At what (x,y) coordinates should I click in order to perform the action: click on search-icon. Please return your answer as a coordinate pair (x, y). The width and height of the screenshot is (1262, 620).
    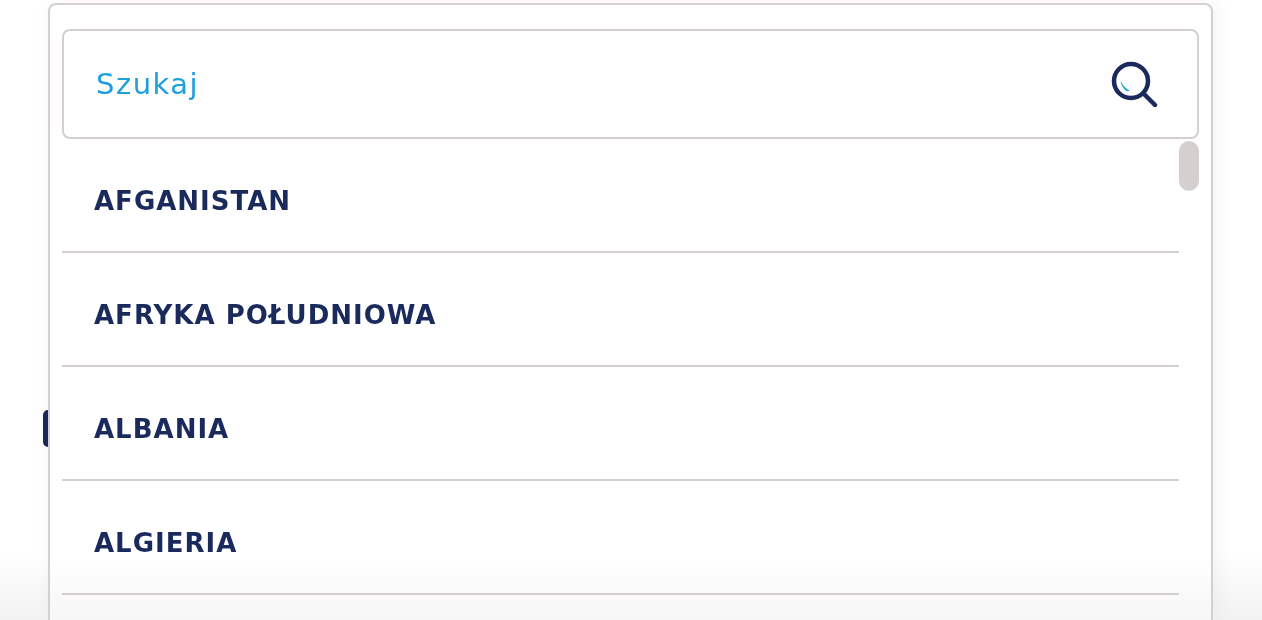
    Looking at the image, I should click on (1134, 84).